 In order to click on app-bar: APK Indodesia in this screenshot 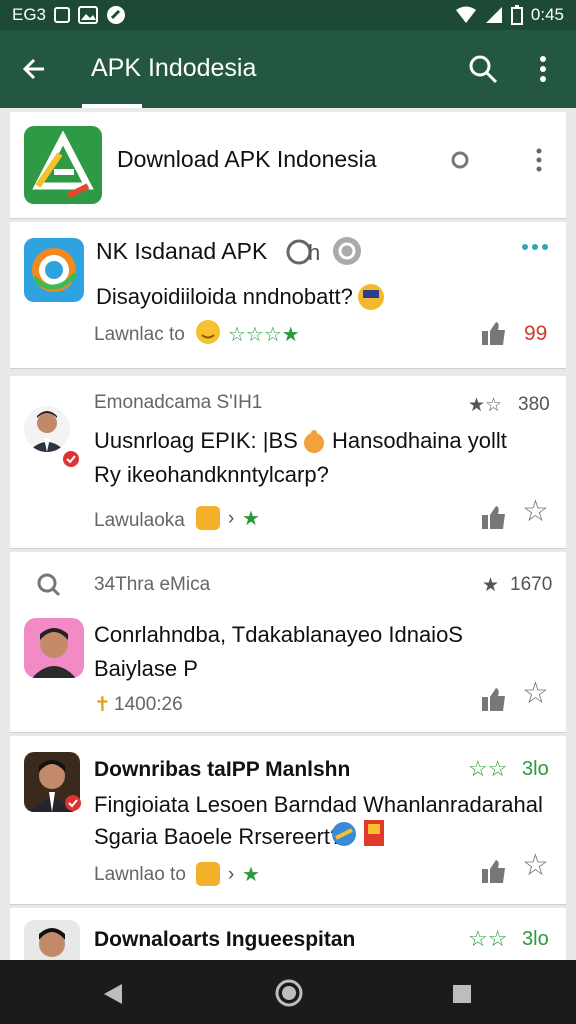, I will do `click(288, 69)`.